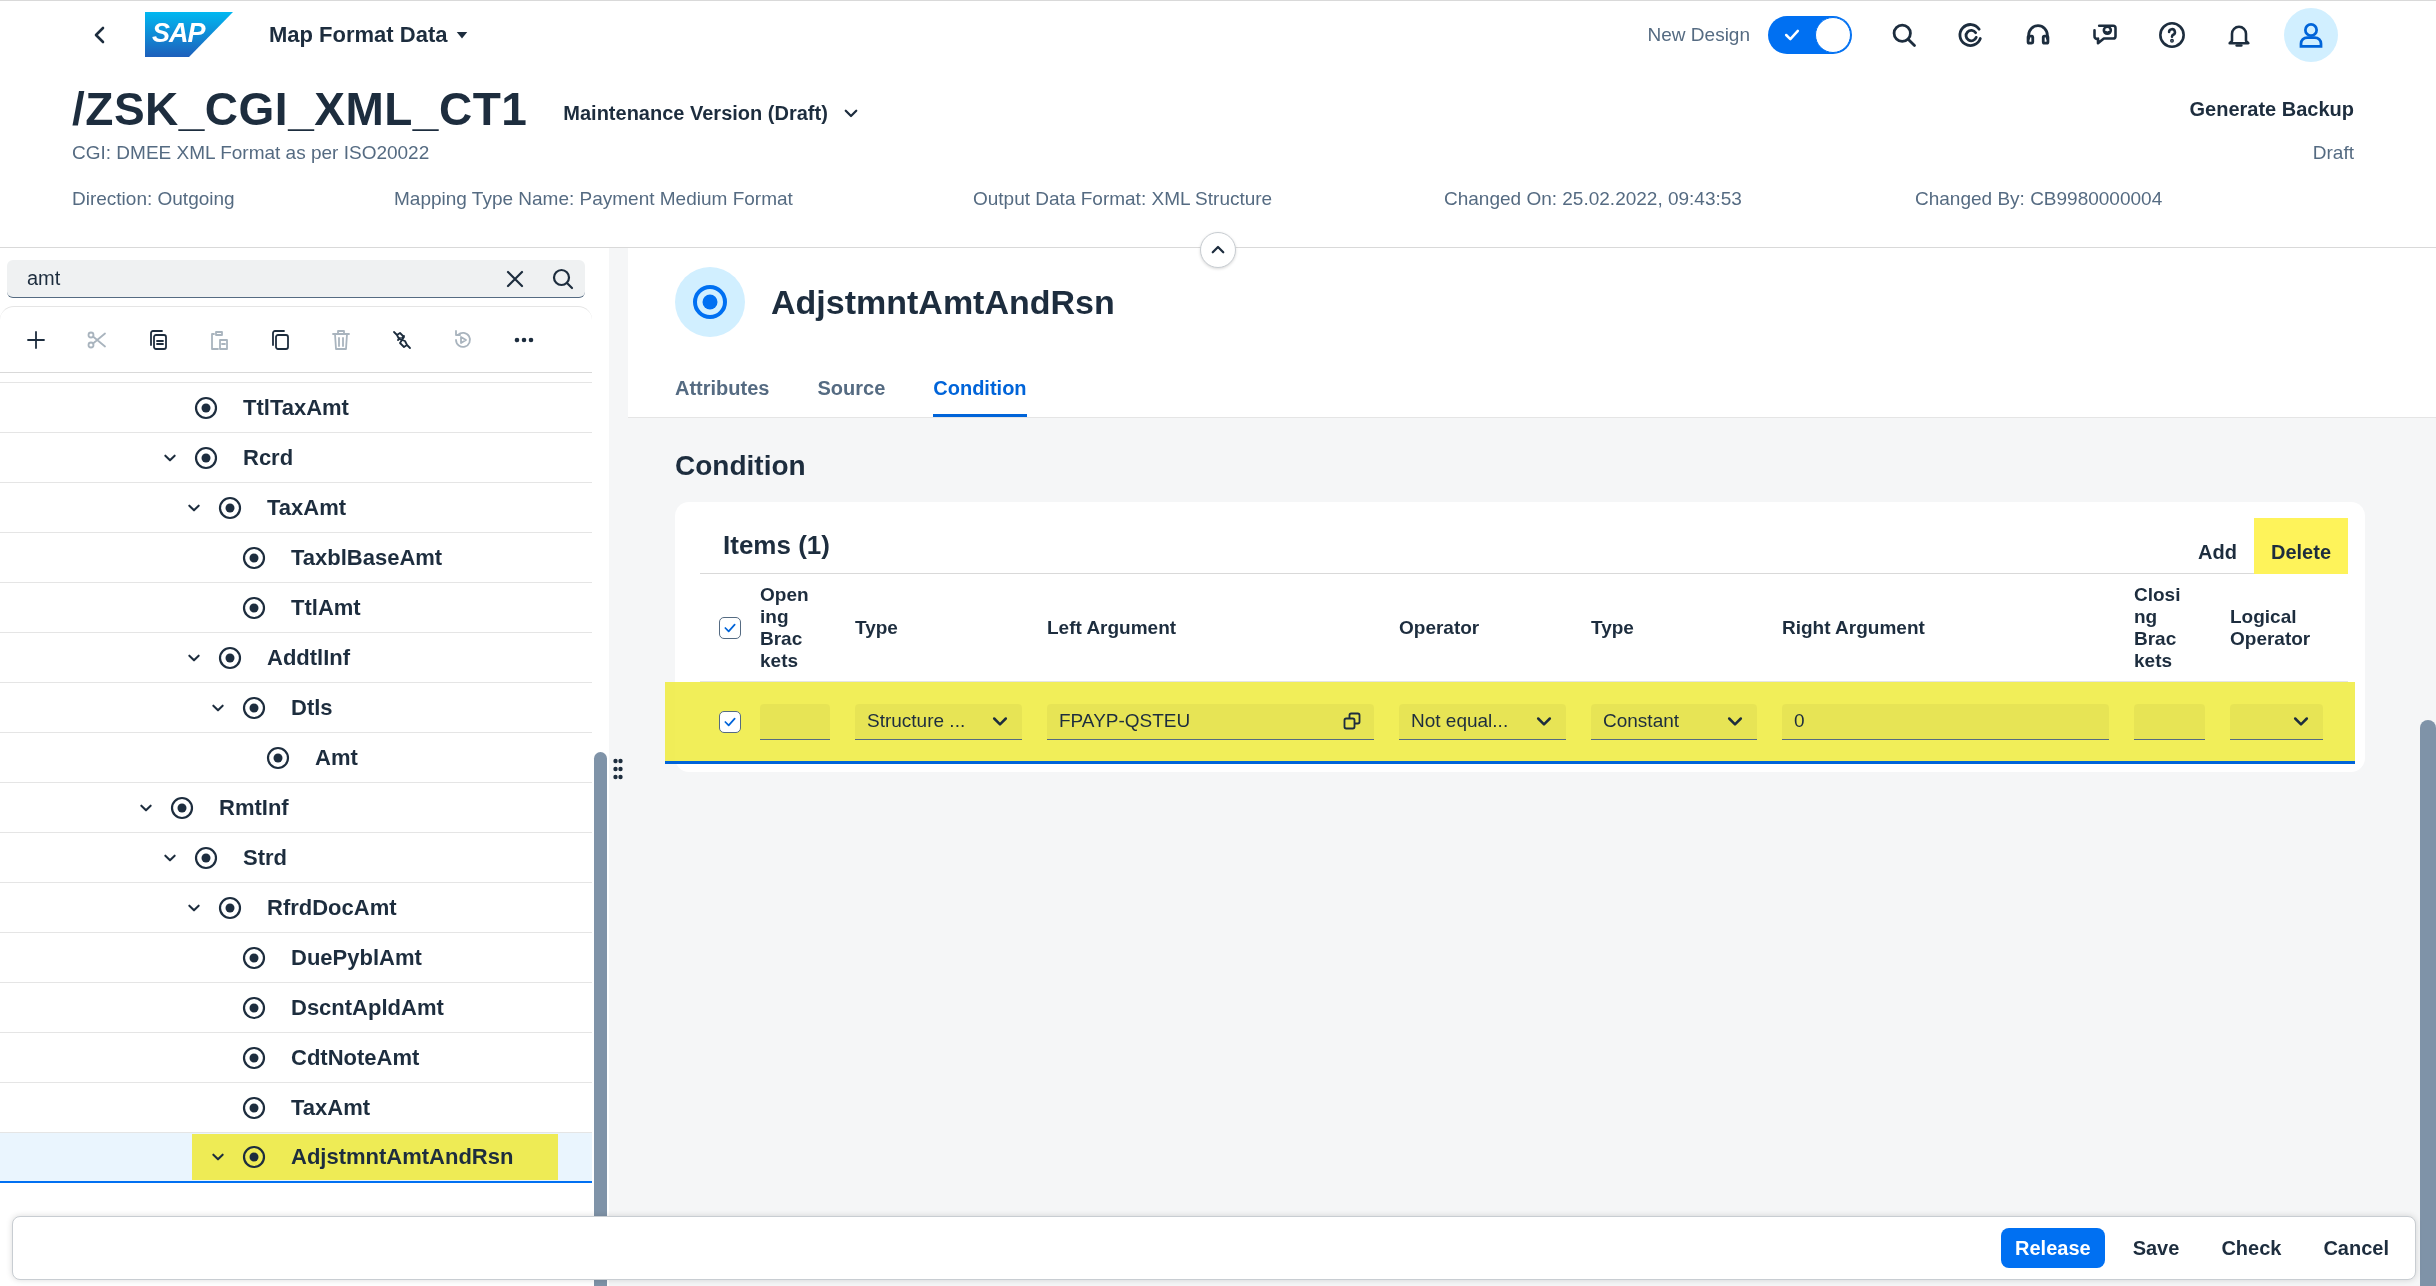  I want to click on tree-row: TtlTaxAmt, so click(296, 408).